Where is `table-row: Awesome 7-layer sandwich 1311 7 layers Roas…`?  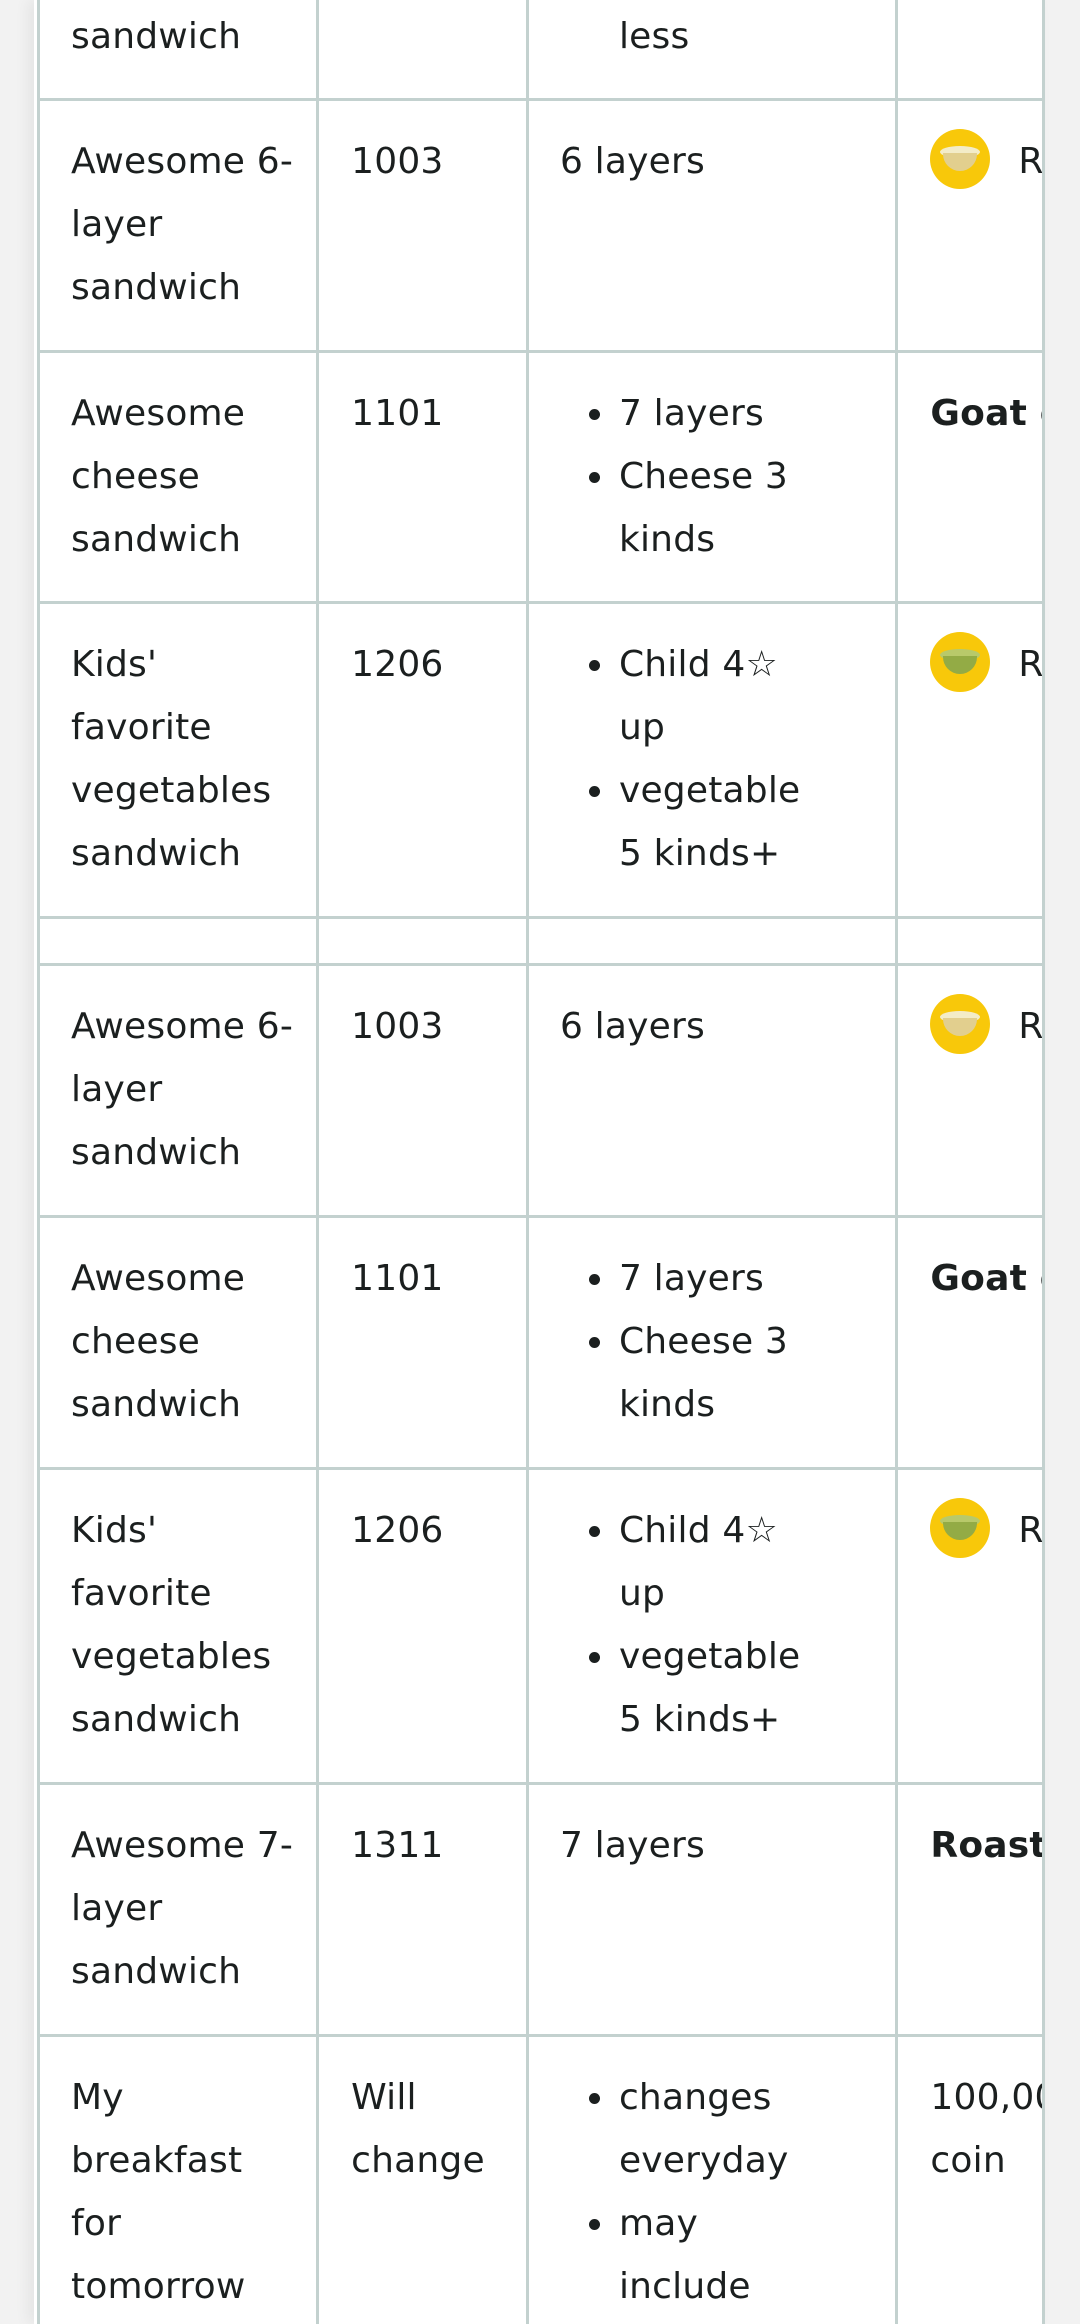 table-row: Awesome 7-layer sandwich 1311 7 layers Roas… is located at coordinates (541, 1909).